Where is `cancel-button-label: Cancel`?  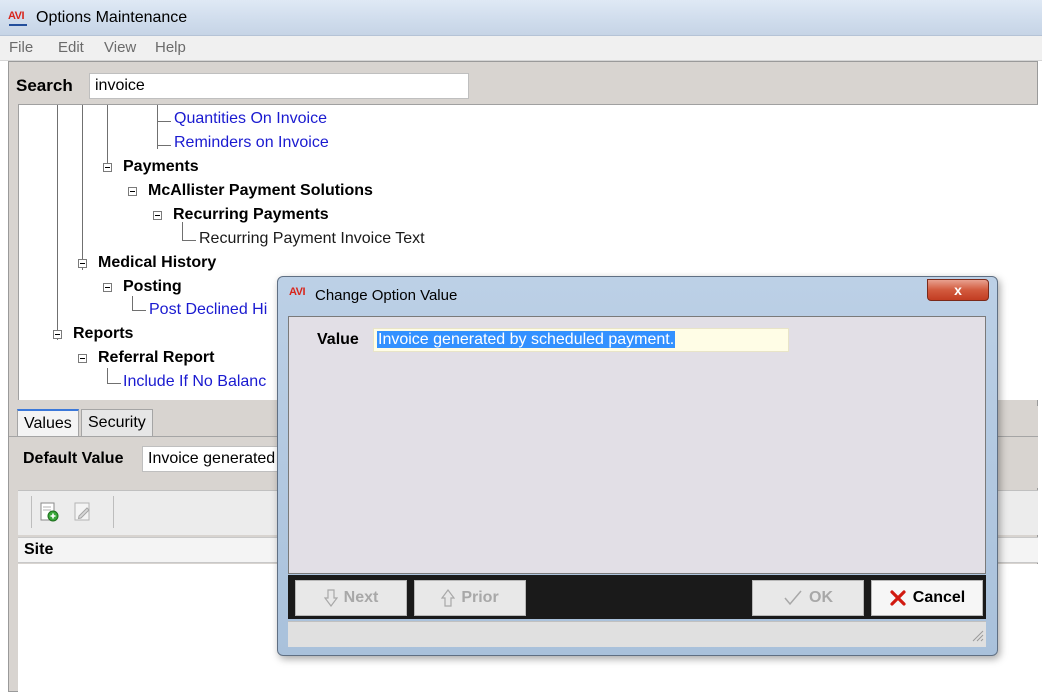 cancel-button-label: Cancel is located at coordinates (939, 597).